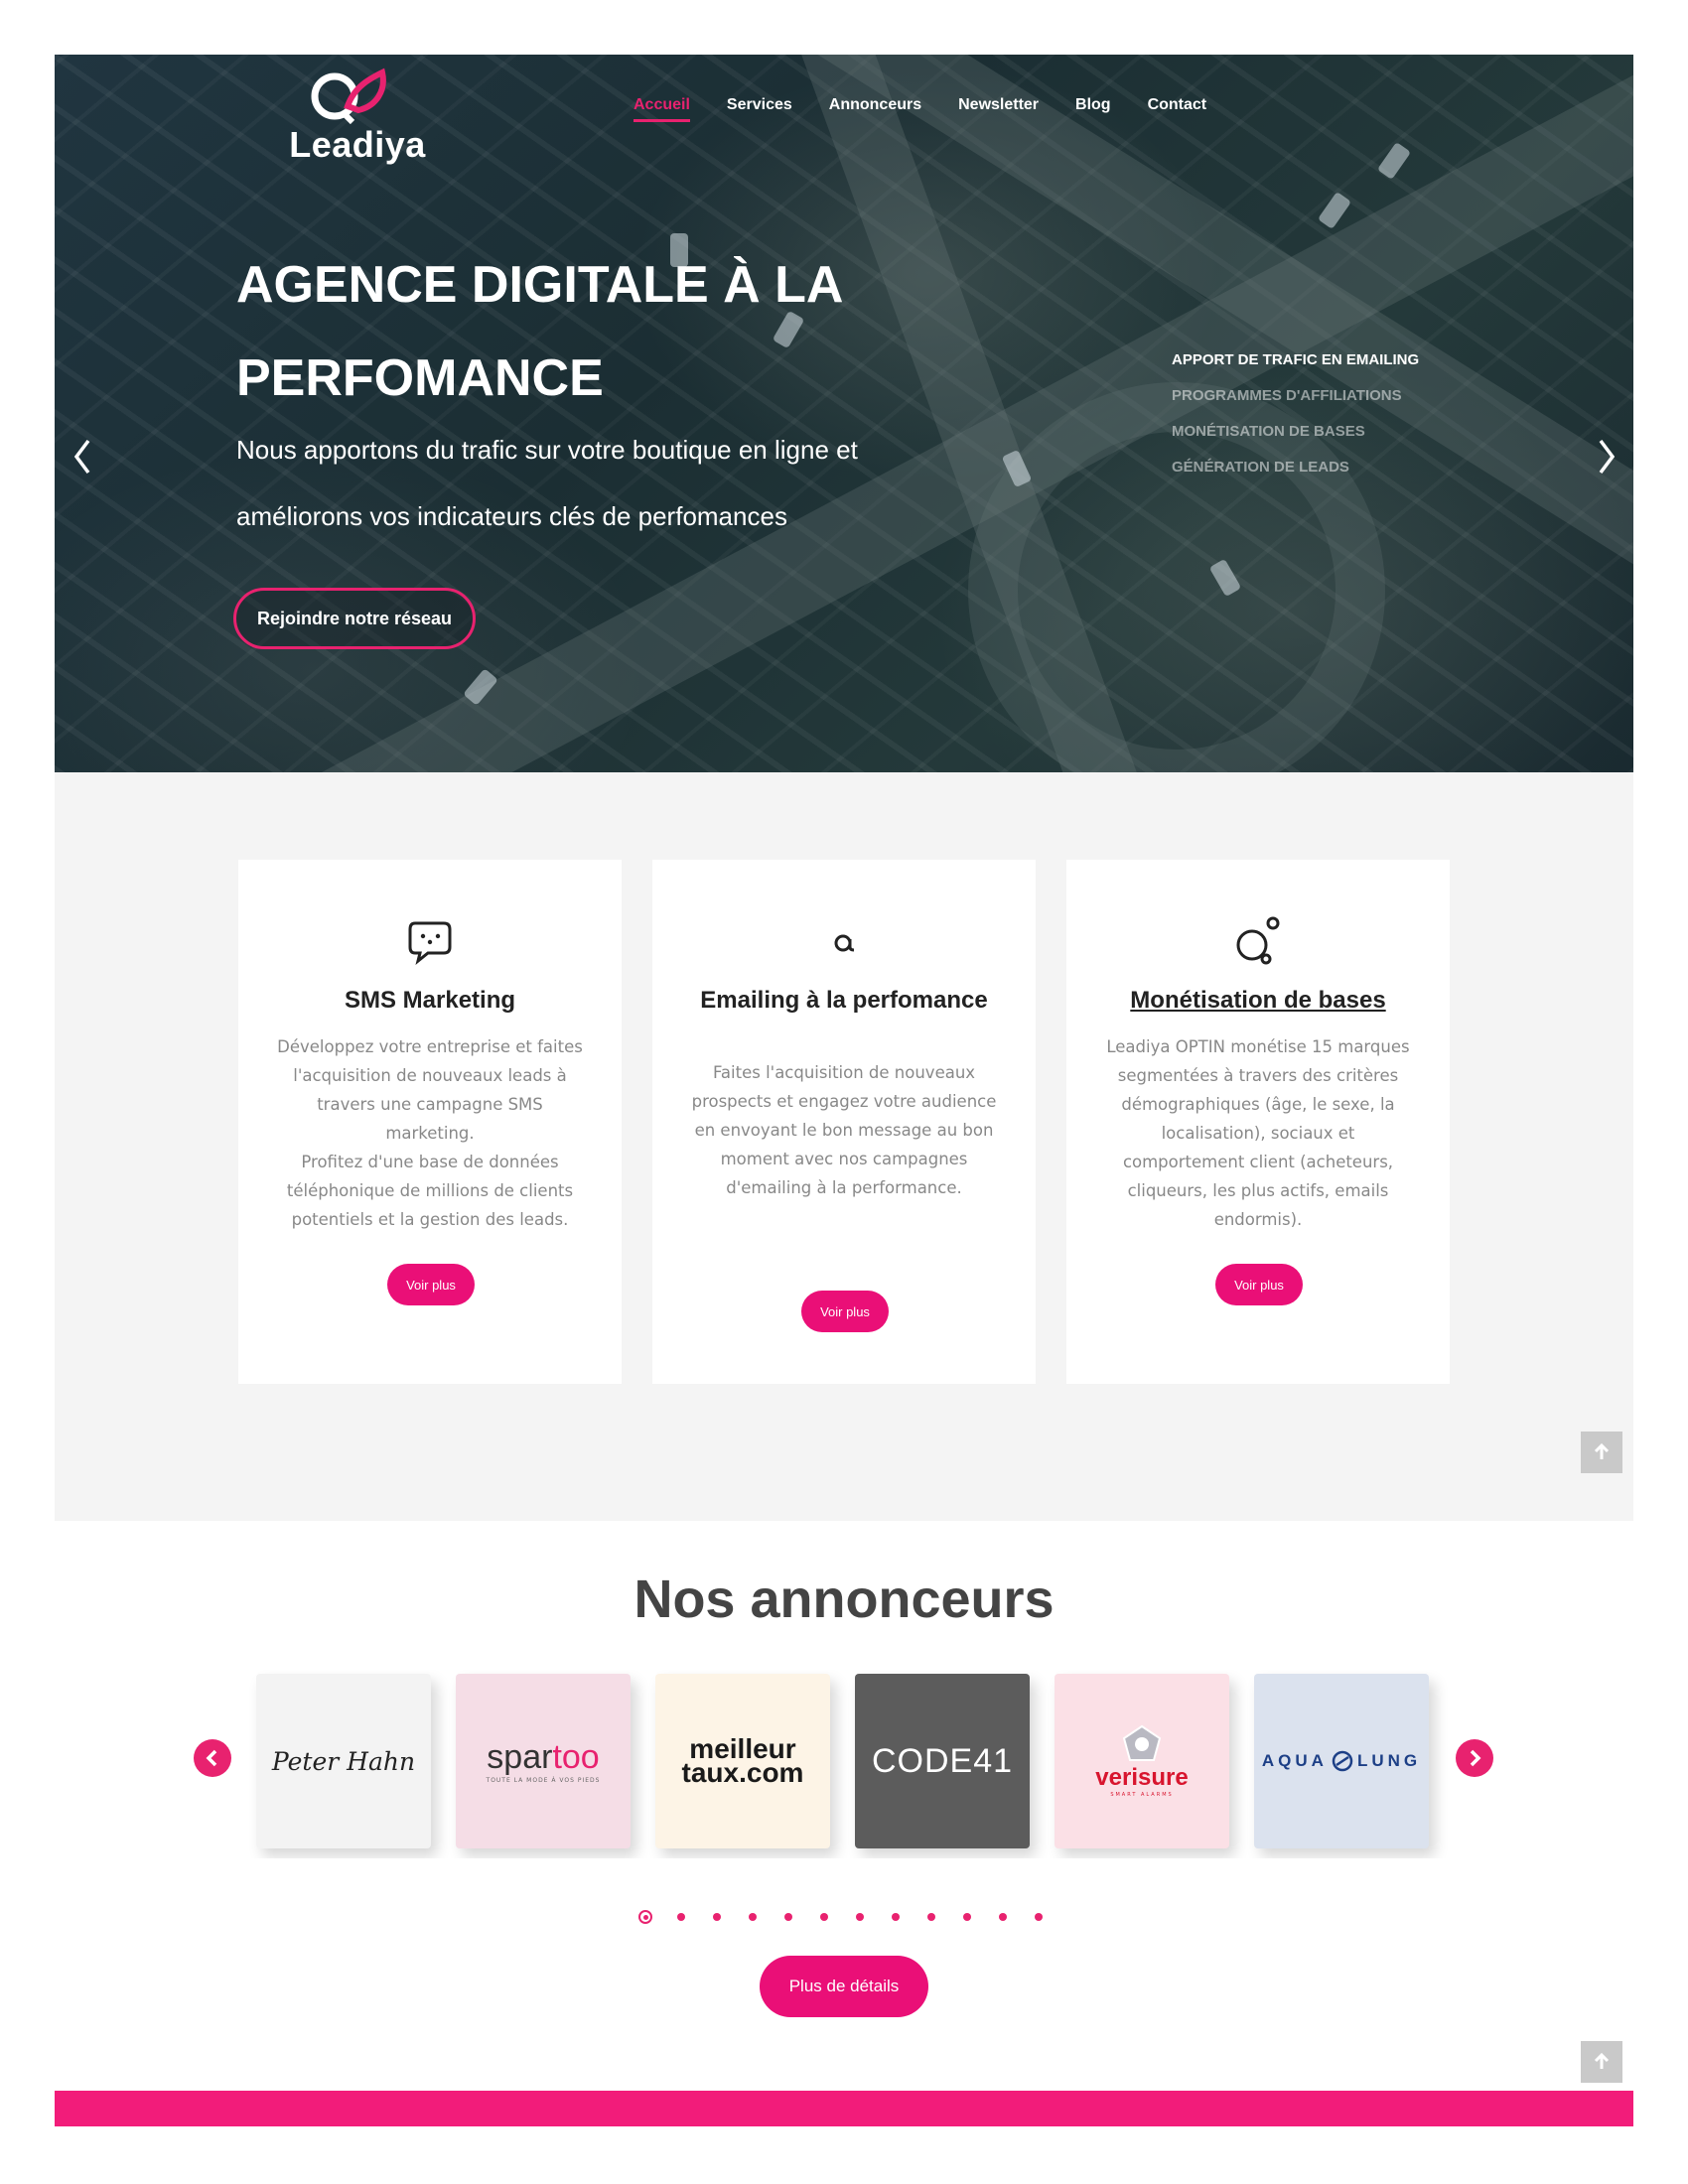  I want to click on at-sign-icon, so click(844, 943).